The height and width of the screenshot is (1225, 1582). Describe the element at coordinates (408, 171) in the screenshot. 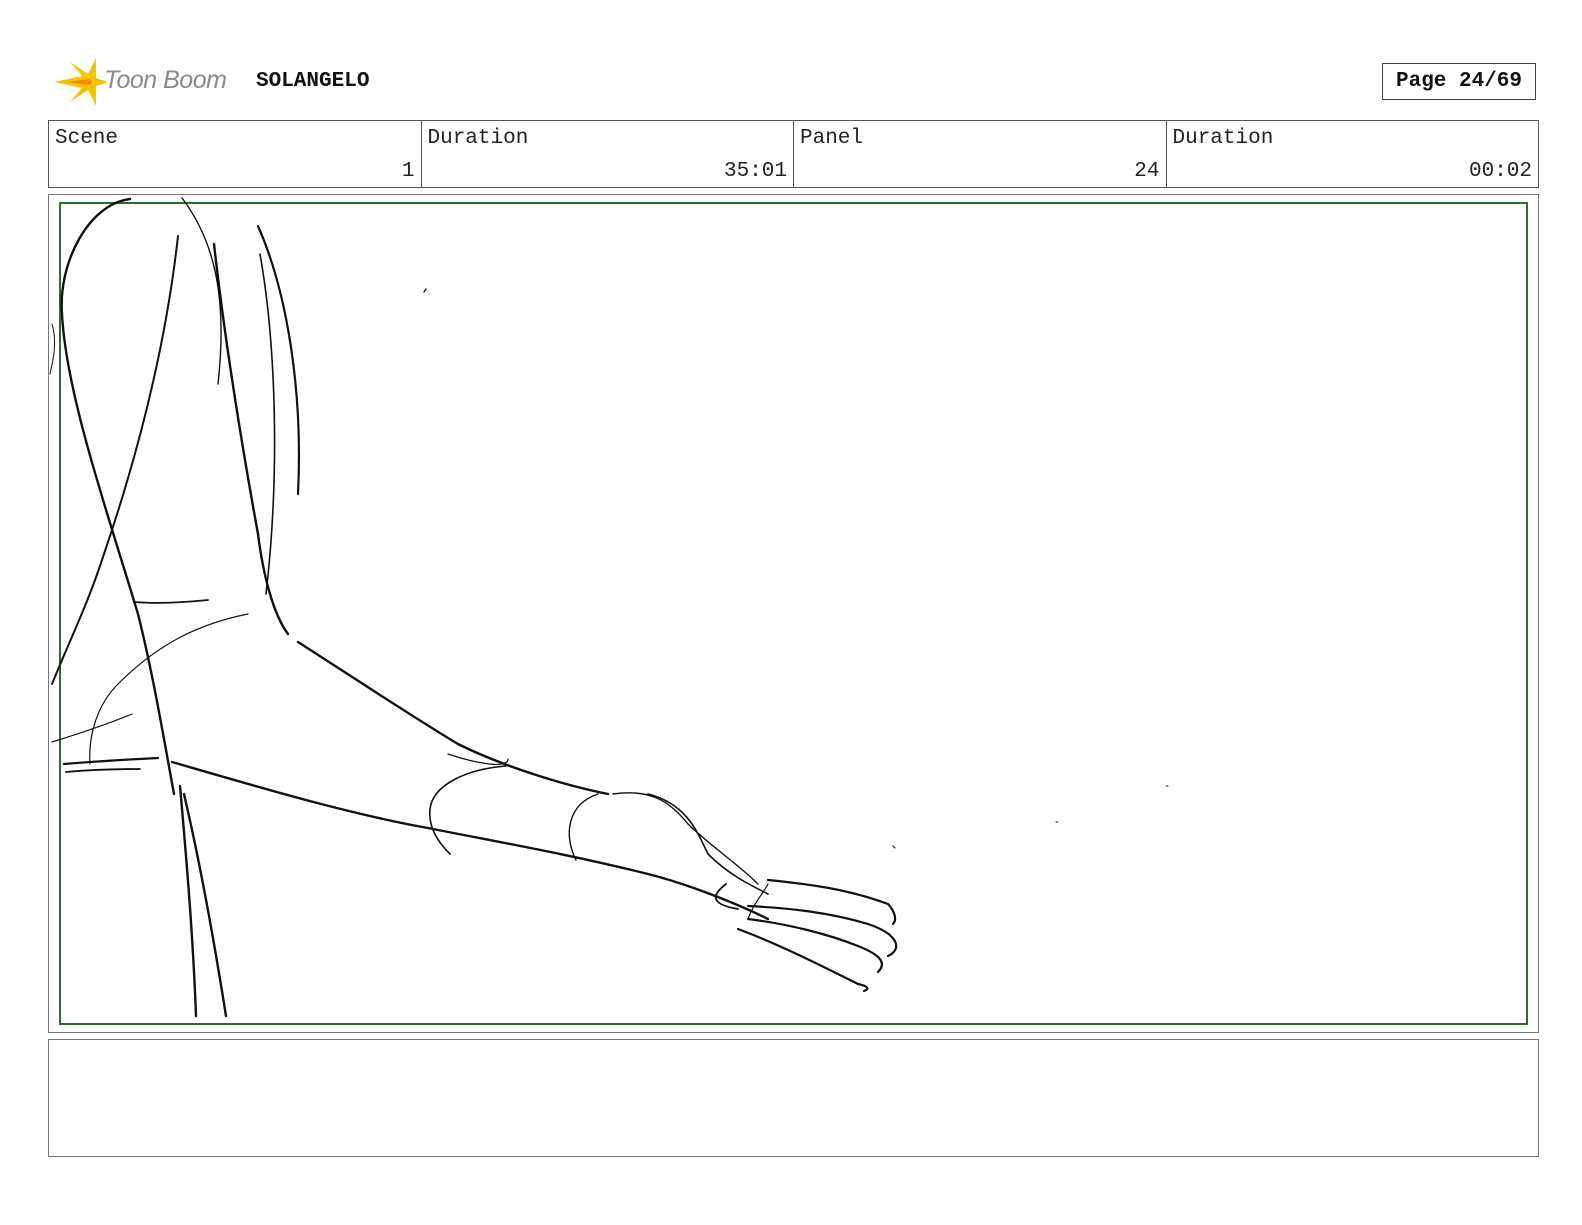

I see `scene-value: 1` at that location.